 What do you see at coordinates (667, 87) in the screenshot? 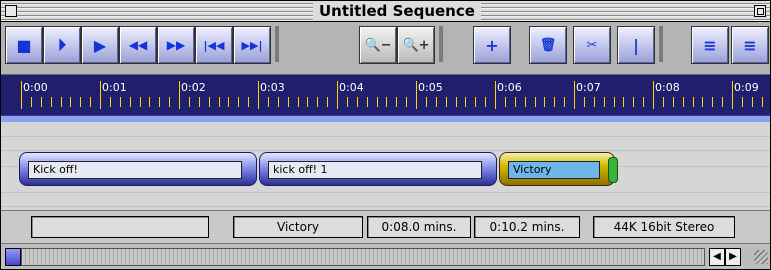
I see `ruler-label: 0:08` at bounding box center [667, 87].